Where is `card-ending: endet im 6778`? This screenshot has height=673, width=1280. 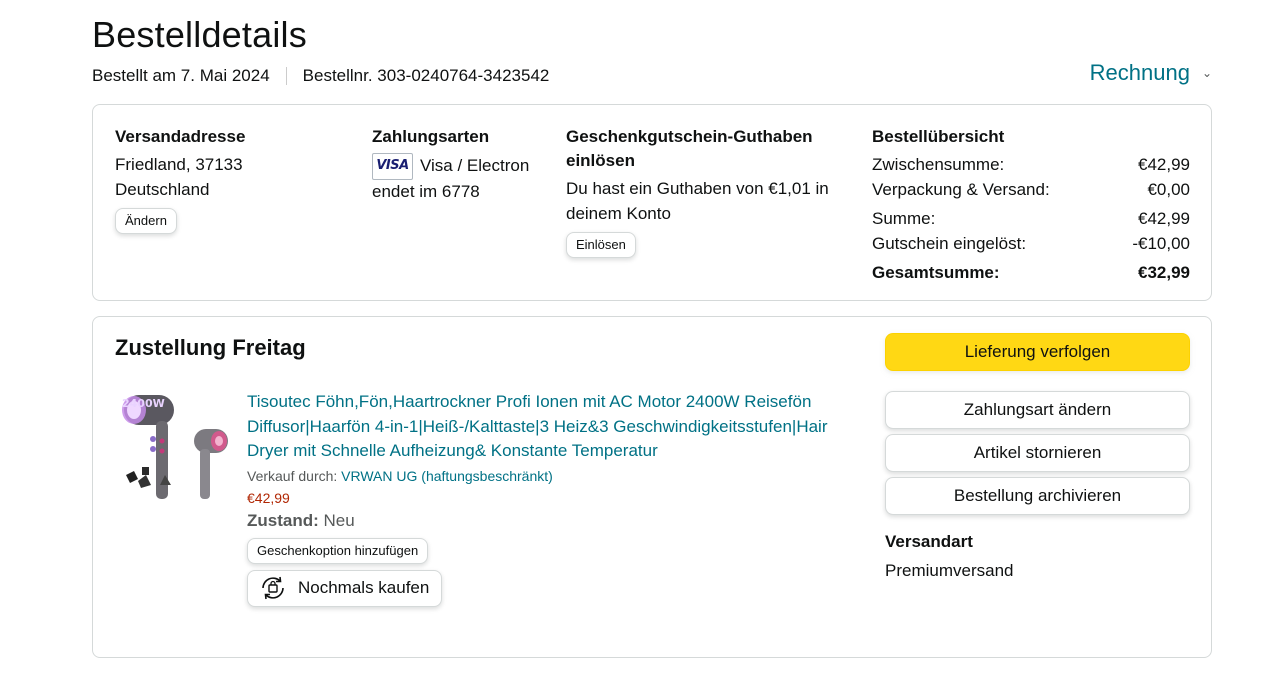 card-ending: endet im 6778 is located at coordinates (426, 191).